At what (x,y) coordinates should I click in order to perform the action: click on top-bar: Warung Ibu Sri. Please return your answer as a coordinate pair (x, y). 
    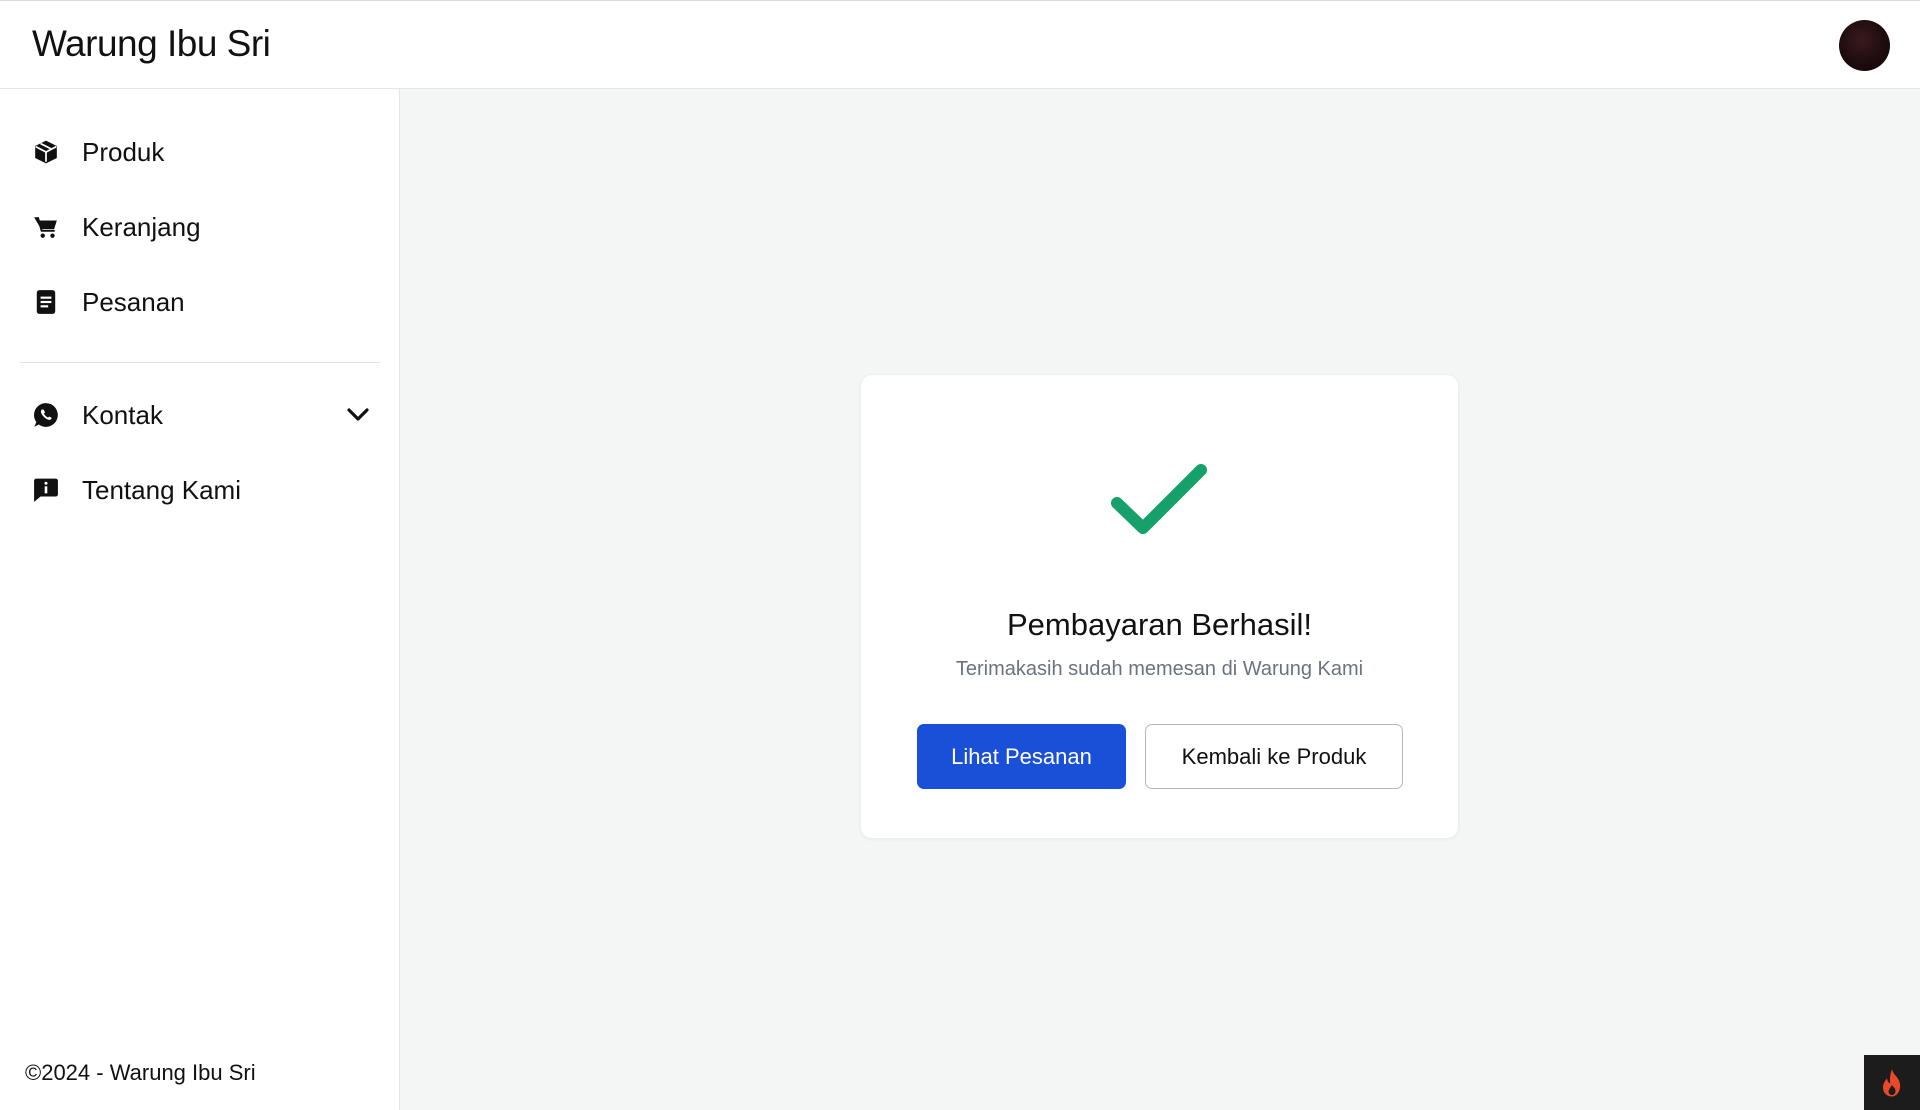
    Looking at the image, I should click on (960, 44).